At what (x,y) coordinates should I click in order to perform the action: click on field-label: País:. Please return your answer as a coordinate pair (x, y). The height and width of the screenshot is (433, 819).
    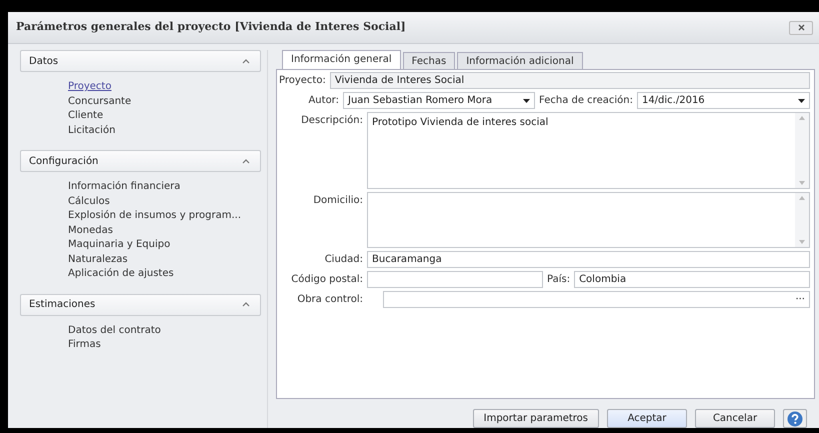
    Looking at the image, I should click on (558, 280).